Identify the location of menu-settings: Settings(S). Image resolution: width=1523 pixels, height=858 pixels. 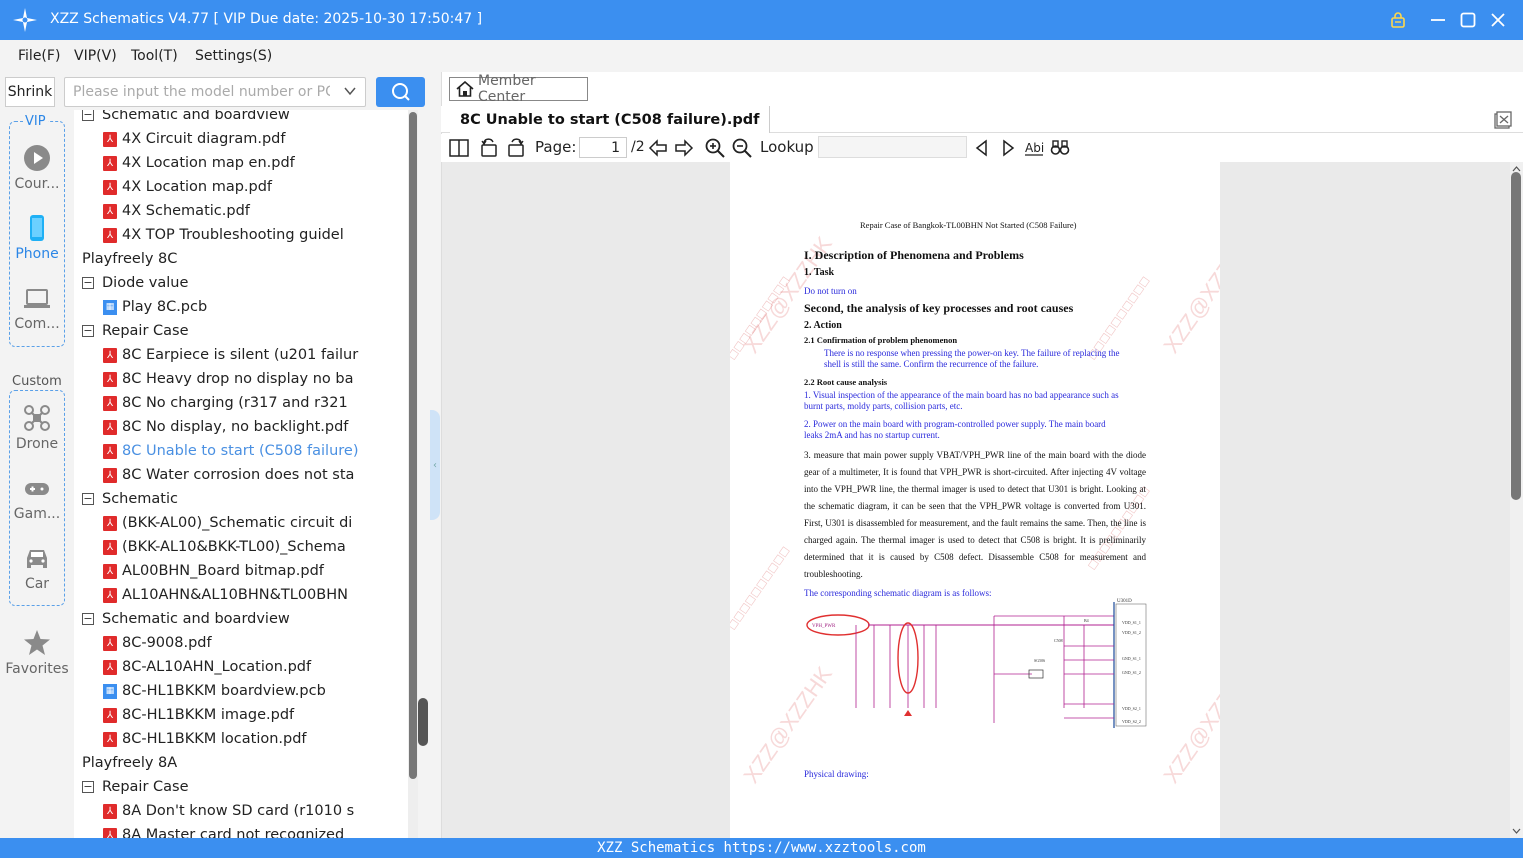
(233, 56).